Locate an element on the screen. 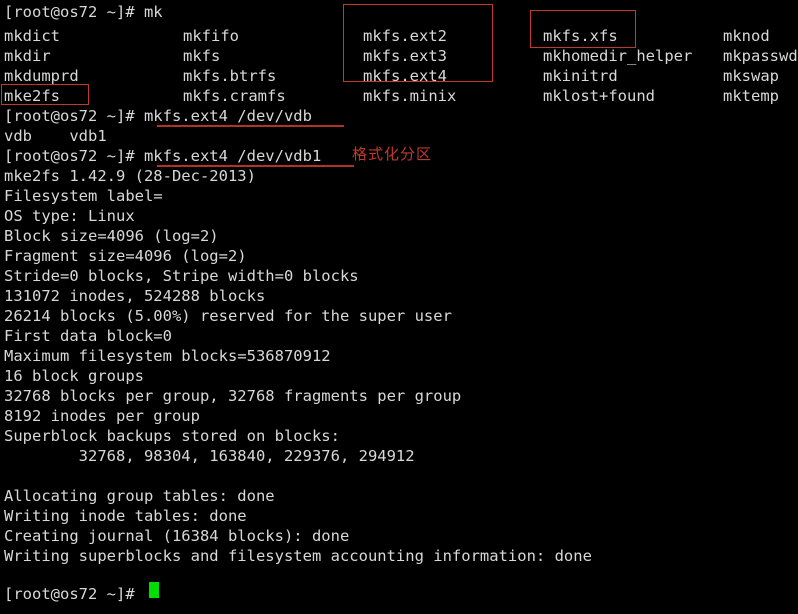  terminal-line: 16 block groups is located at coordinates (74, 376).